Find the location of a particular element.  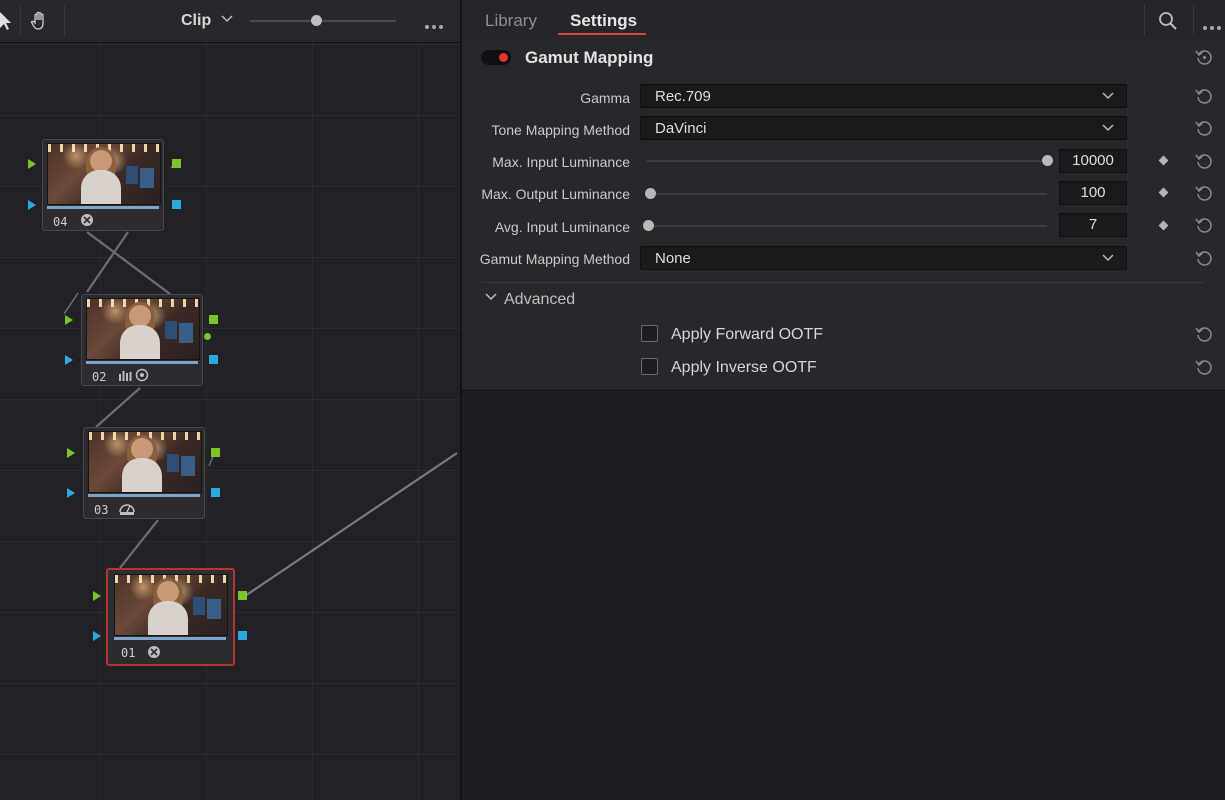

active-tab-indicator is located at coordinates (602, 34).